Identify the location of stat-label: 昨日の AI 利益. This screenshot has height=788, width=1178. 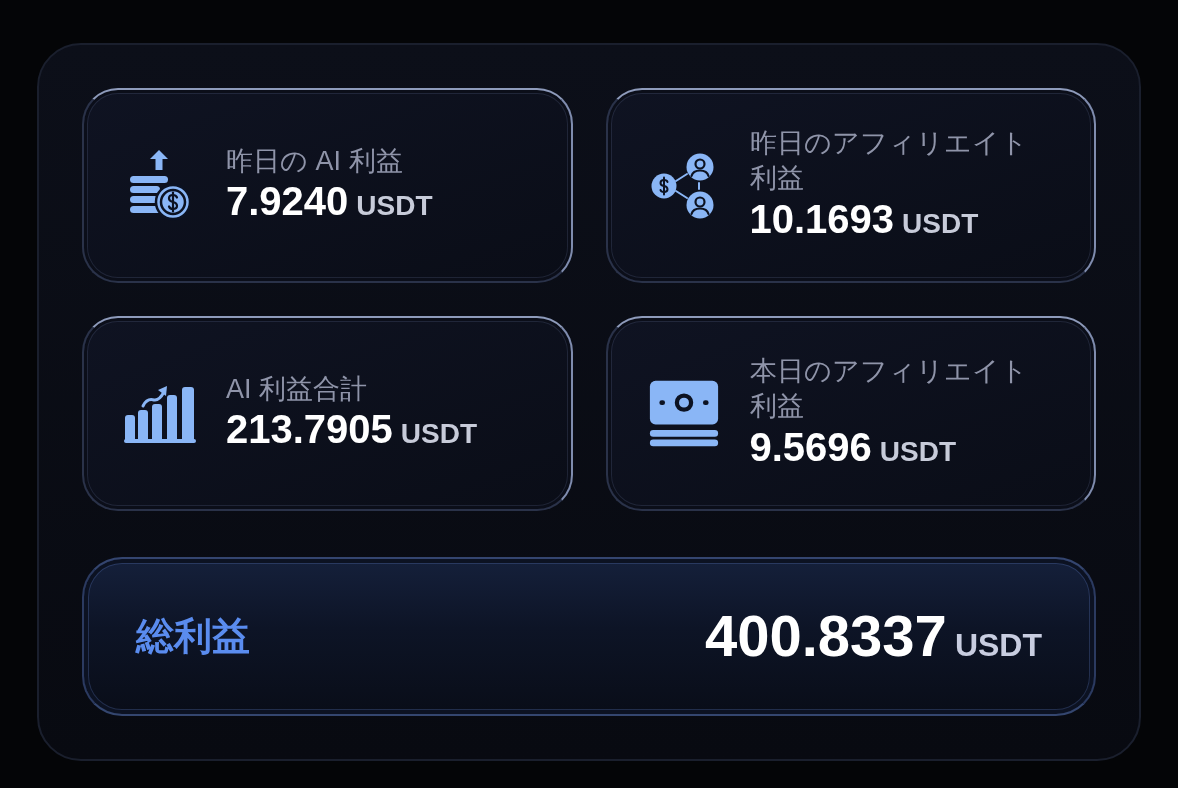
(315, 161).